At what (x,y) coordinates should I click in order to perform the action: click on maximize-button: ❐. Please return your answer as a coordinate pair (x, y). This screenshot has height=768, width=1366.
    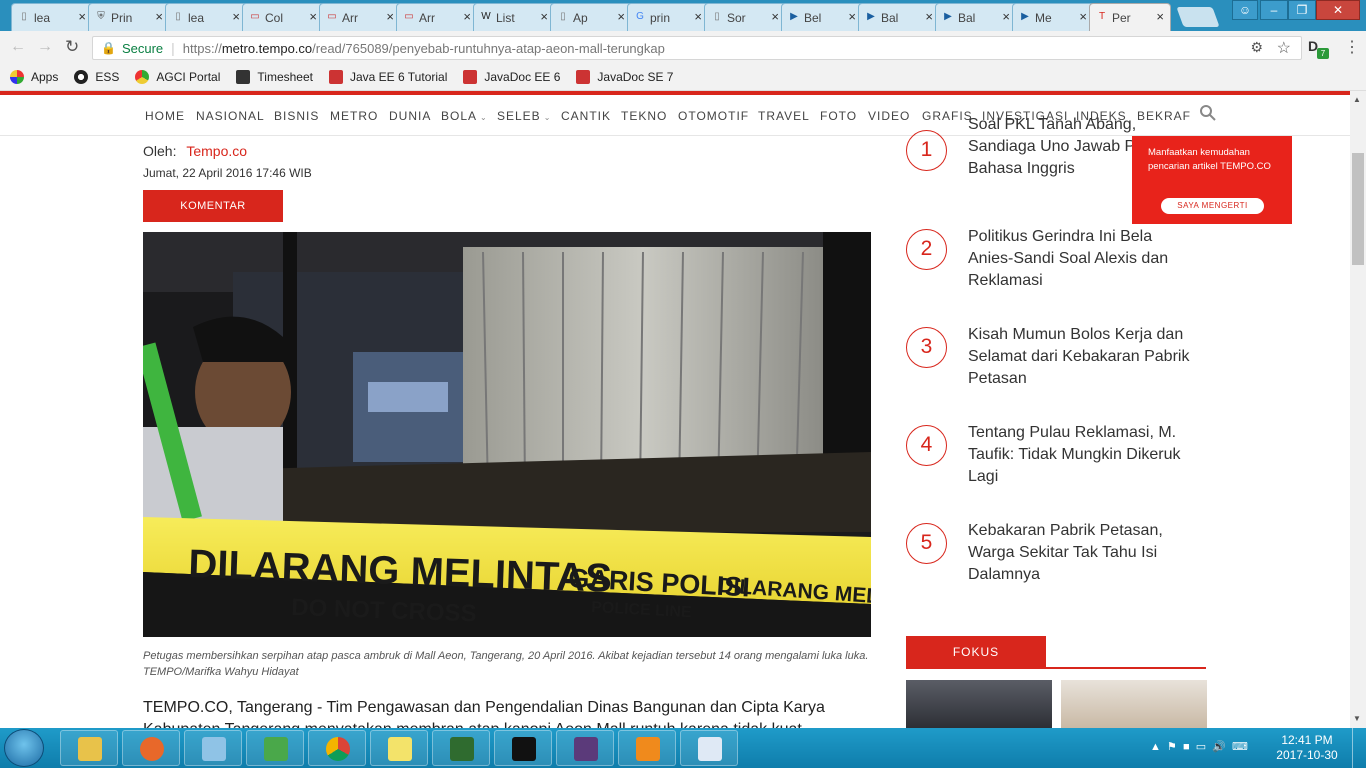
    Looking at the image, I should click on (1302, 10).